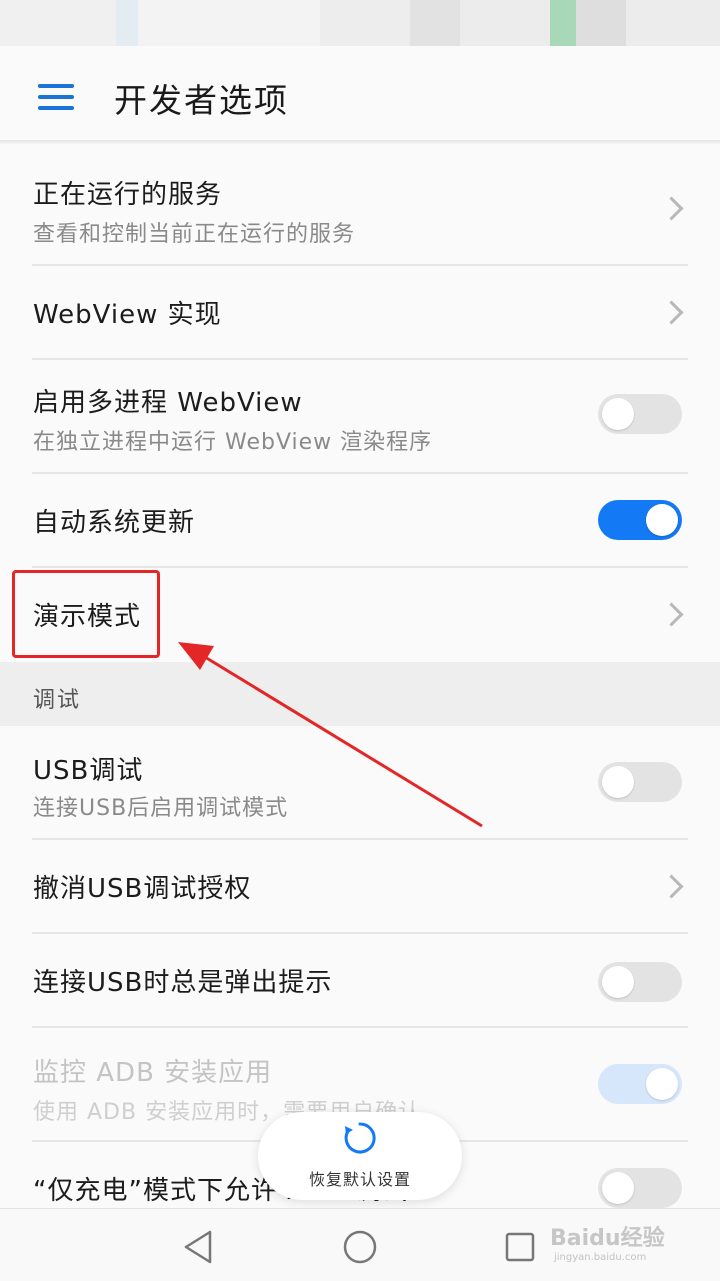 The height and width of the screenshot is (1281, 720). What do you see at coordinates (360, 94) in the screenshot?
I see `app-header: 开发者选项` at bounding box center [360, 94].